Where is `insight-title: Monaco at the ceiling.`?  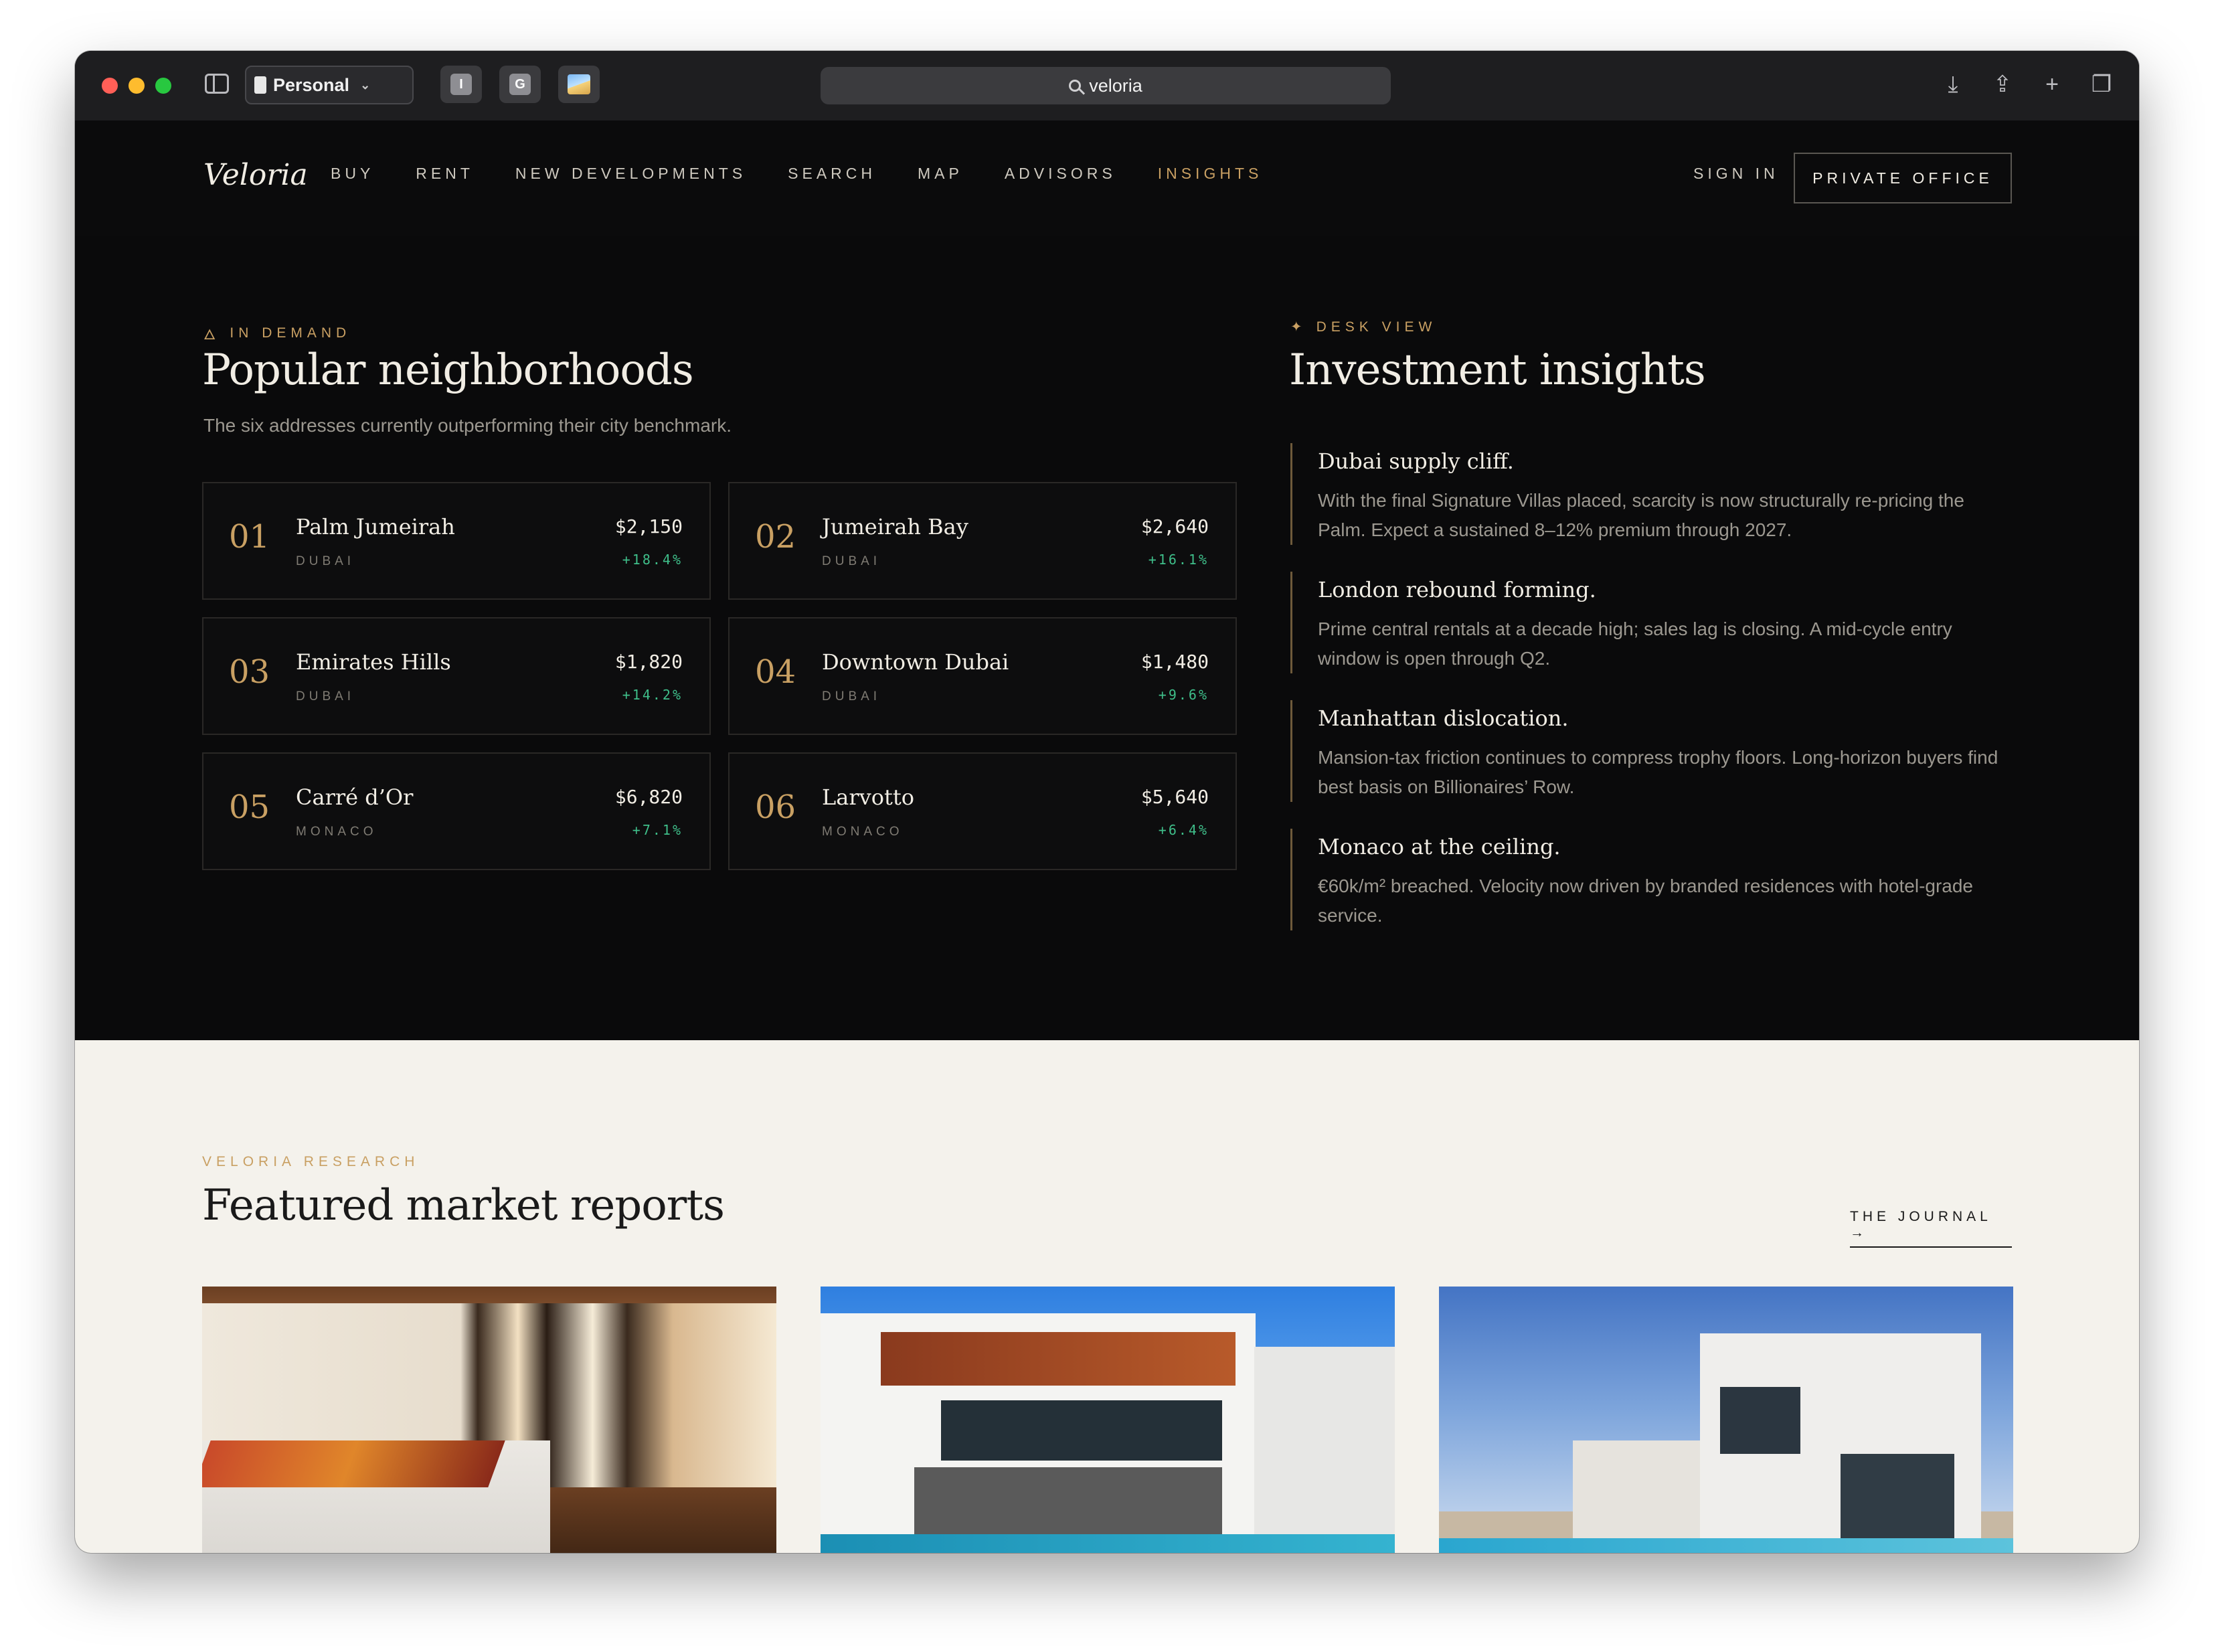 insight-title: Monaco at the ceiling. is located at coordinates (1439, 846).